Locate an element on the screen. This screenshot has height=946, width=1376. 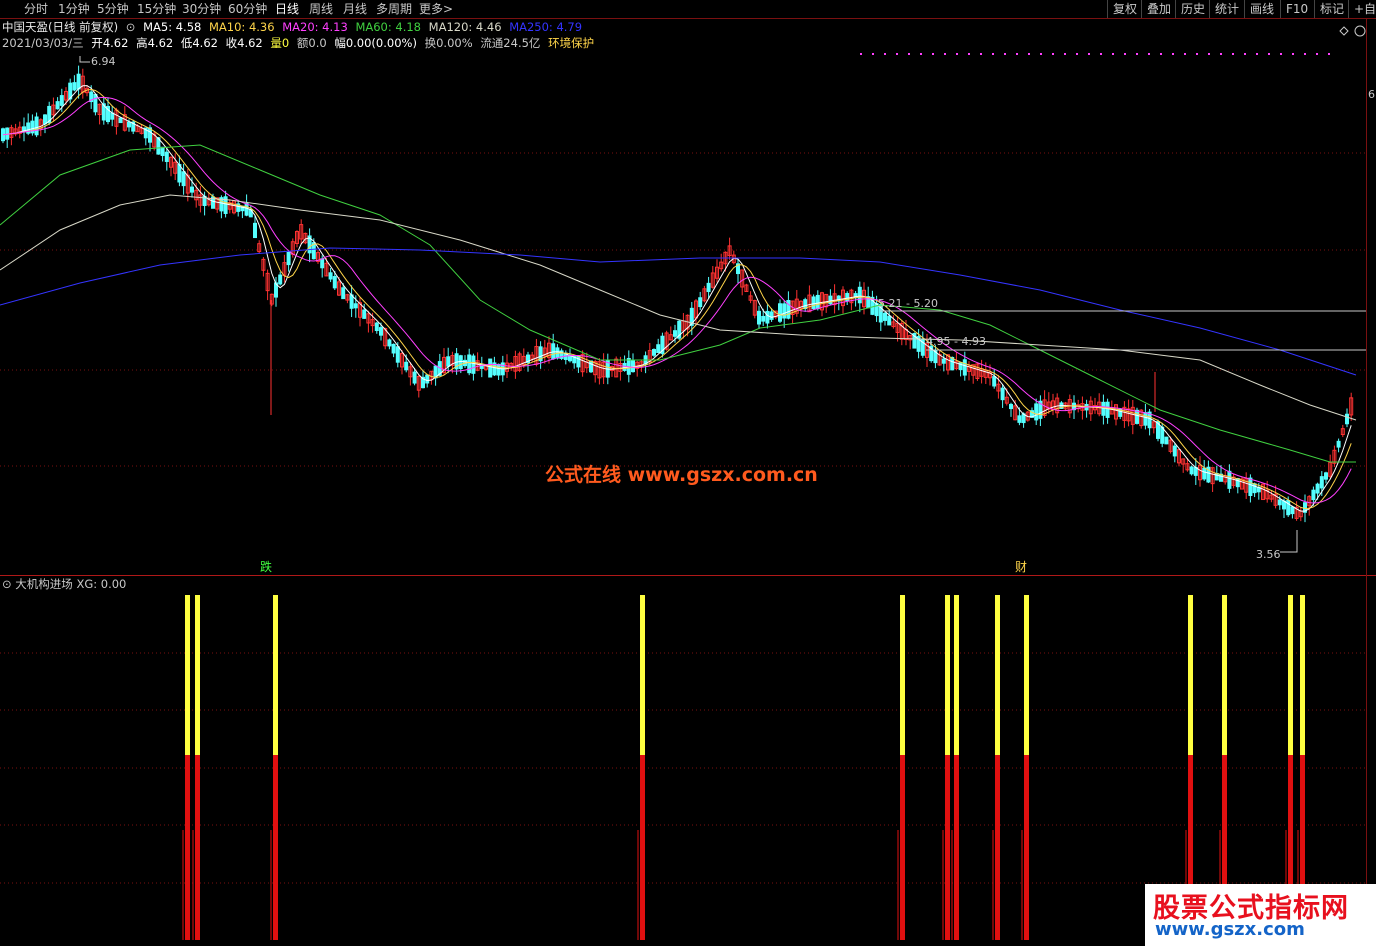
low-price-label: 3.56 is located at coordinates (1268, 554).